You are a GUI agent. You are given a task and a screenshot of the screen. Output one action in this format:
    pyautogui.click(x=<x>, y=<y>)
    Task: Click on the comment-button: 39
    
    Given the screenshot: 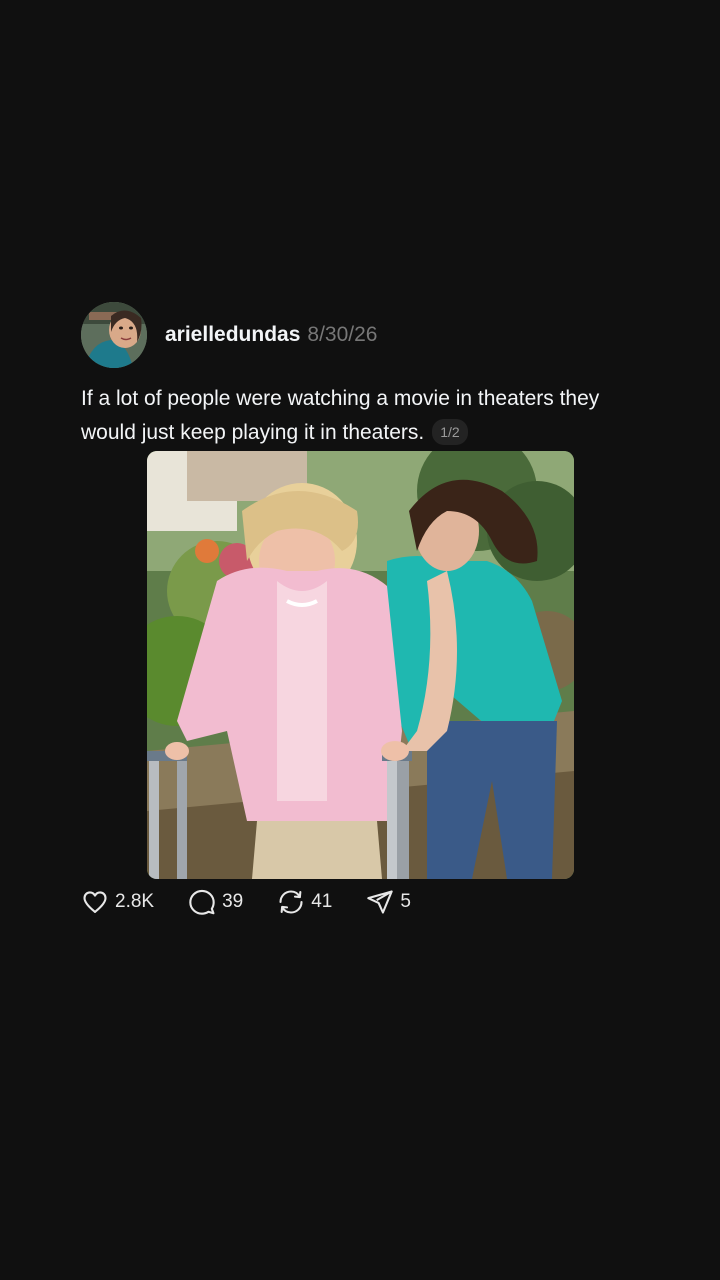 What is the action you would take?
    pyautogui.click(x=215, y=902)
    